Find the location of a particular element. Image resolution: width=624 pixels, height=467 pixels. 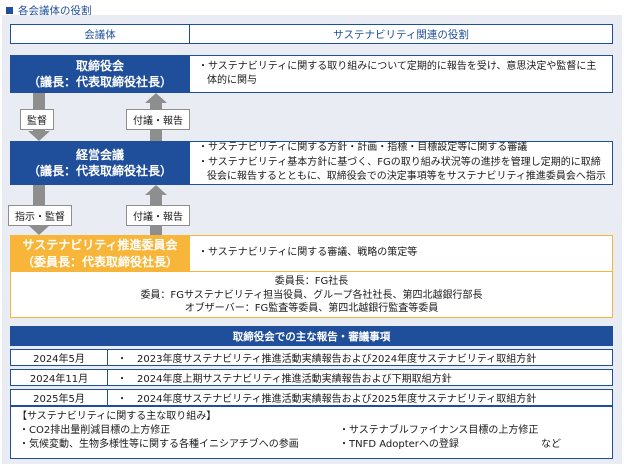

members-observers: オブザーバー：FG監査等委員、第四北越銀行監査等委員 is located at coordinates (311, 308).